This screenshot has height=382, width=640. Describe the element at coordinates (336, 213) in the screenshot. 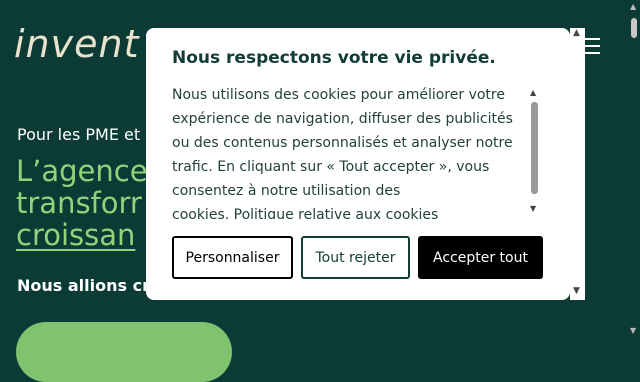

I see `cookie-policy-link: Politique relative aux cookies` at that location.